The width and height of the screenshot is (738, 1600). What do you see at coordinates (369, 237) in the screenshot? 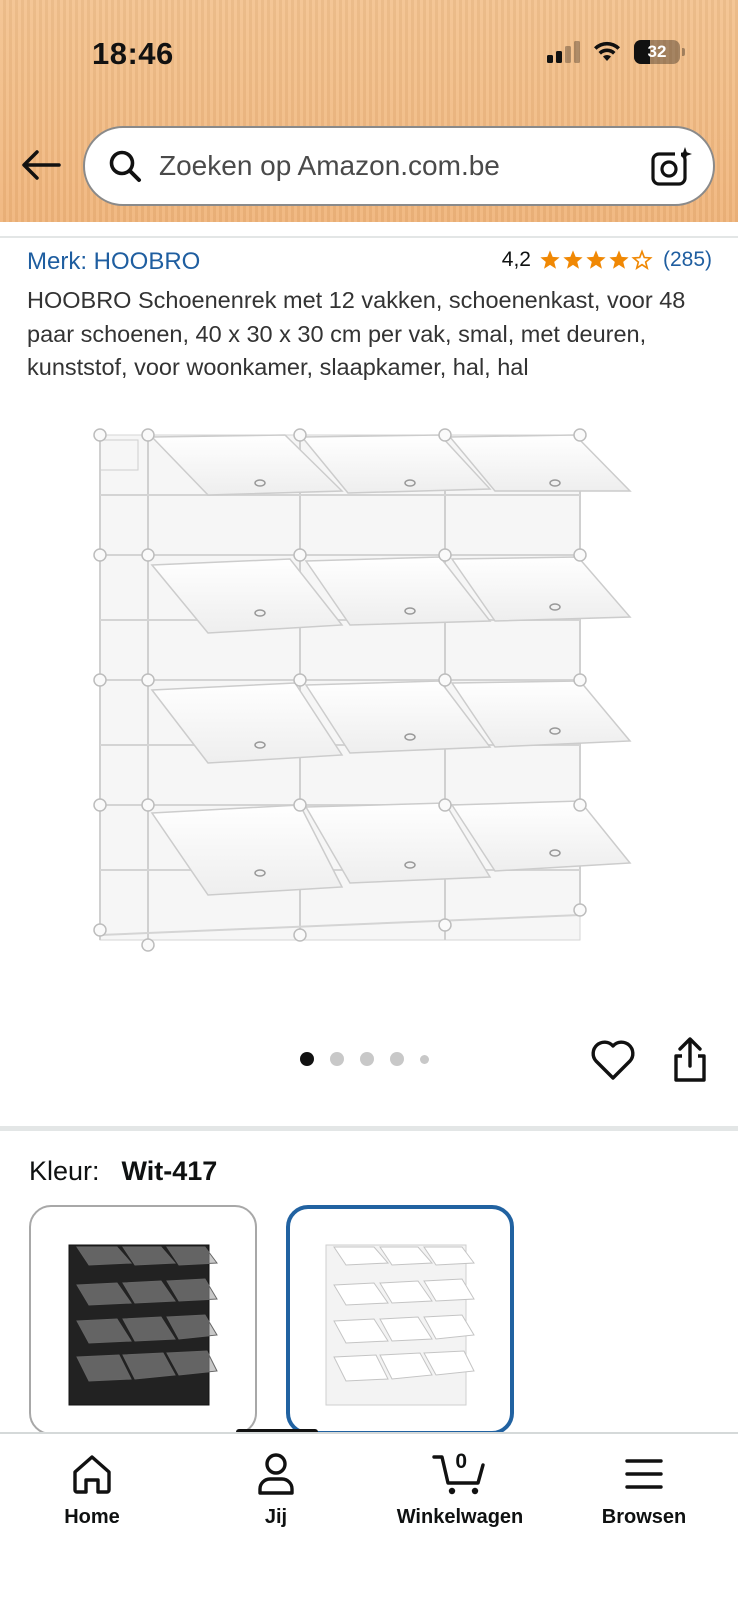
I see `divider` at bounding box center [369, 237].